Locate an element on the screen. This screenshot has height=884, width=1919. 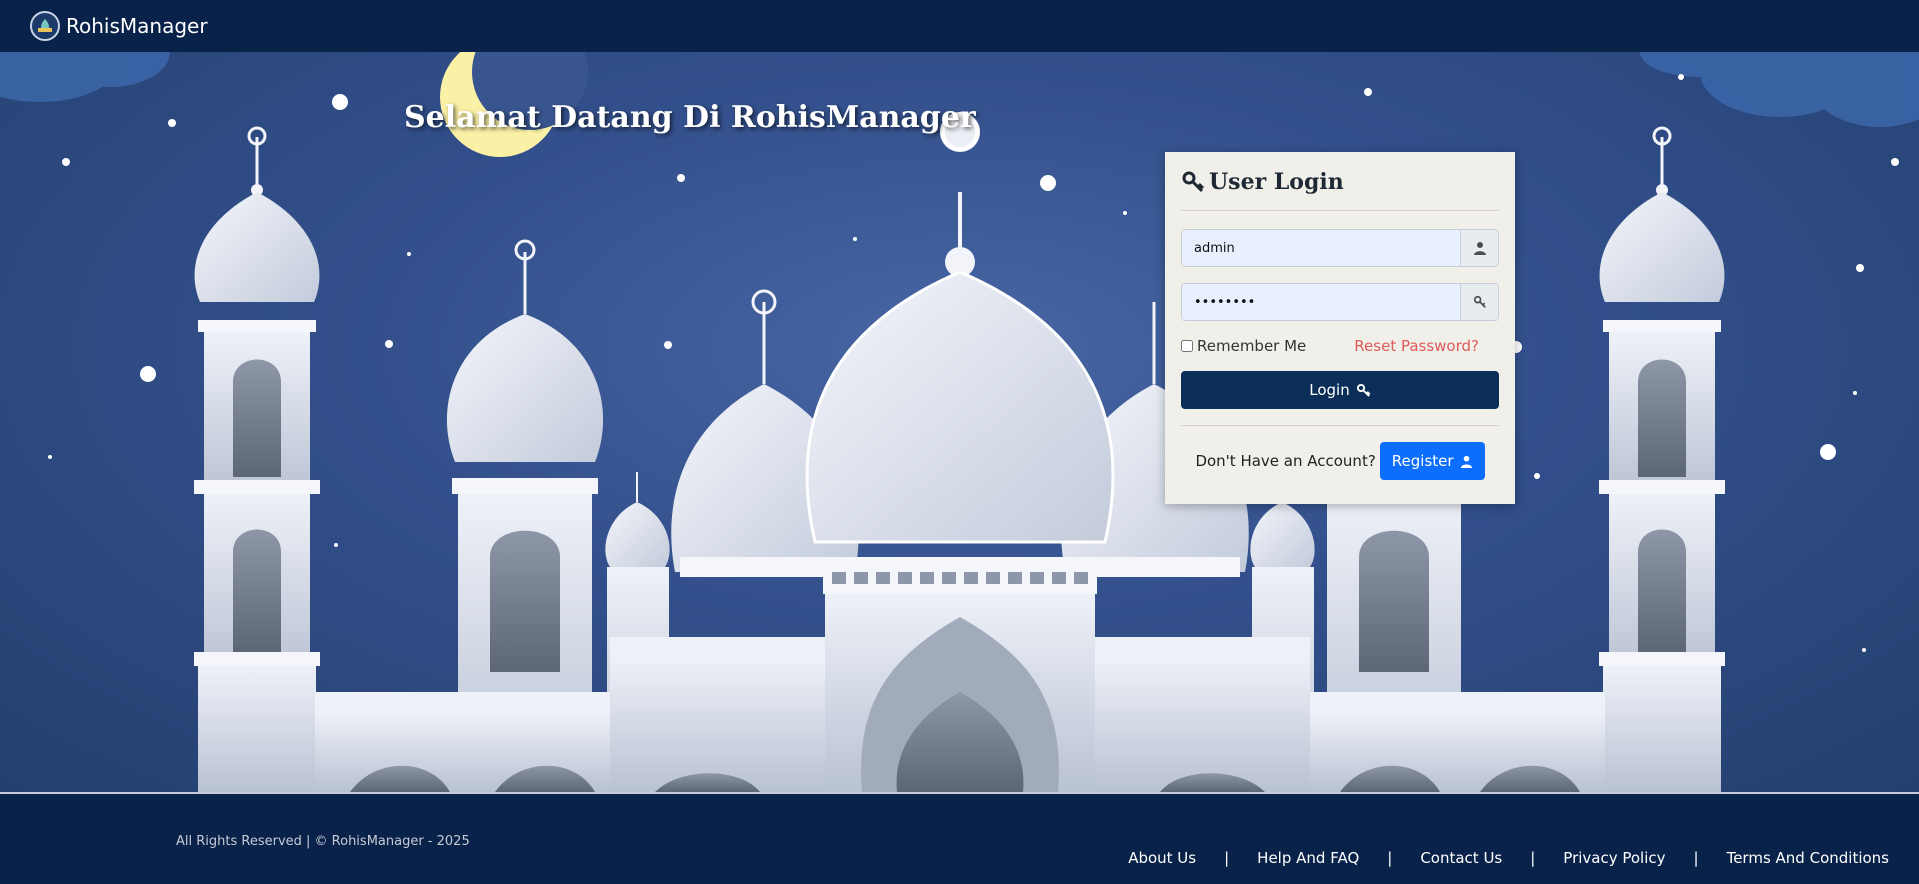
username-group is located at coordinates (1340, 248).